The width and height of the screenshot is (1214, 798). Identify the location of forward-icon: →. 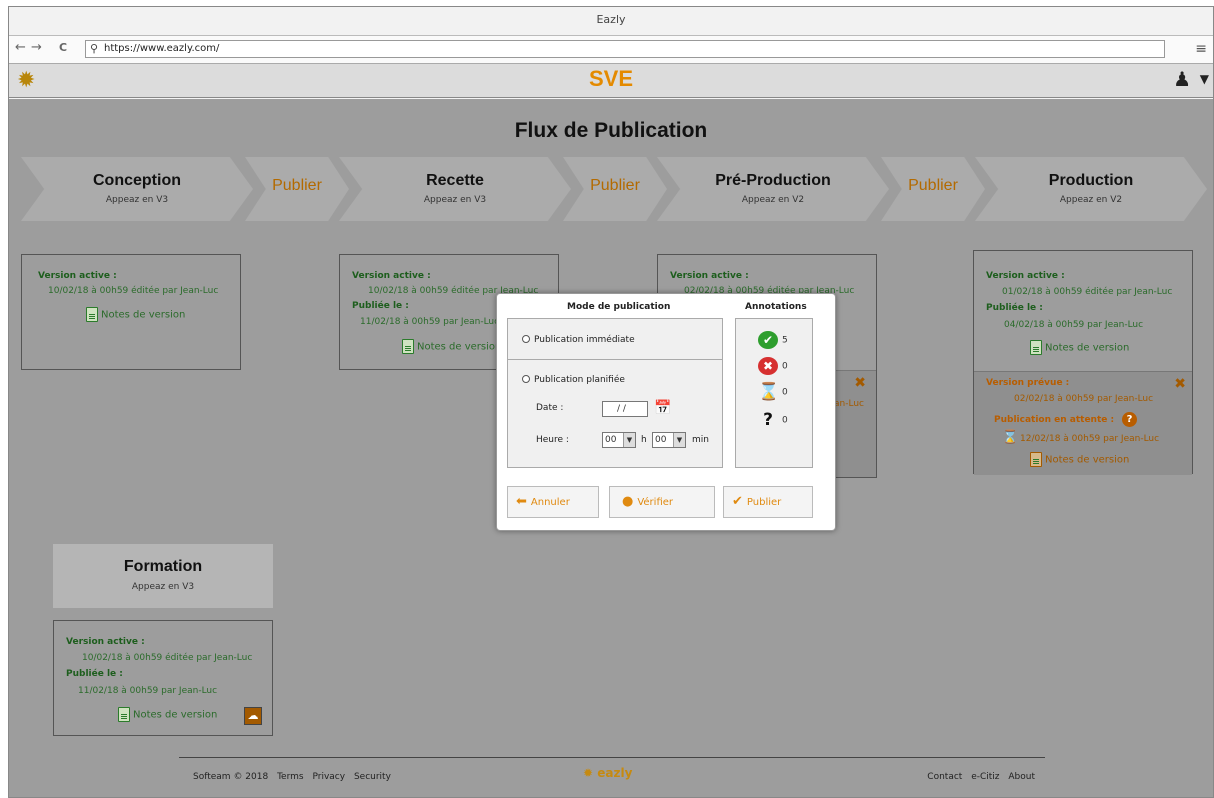
(36, 47).